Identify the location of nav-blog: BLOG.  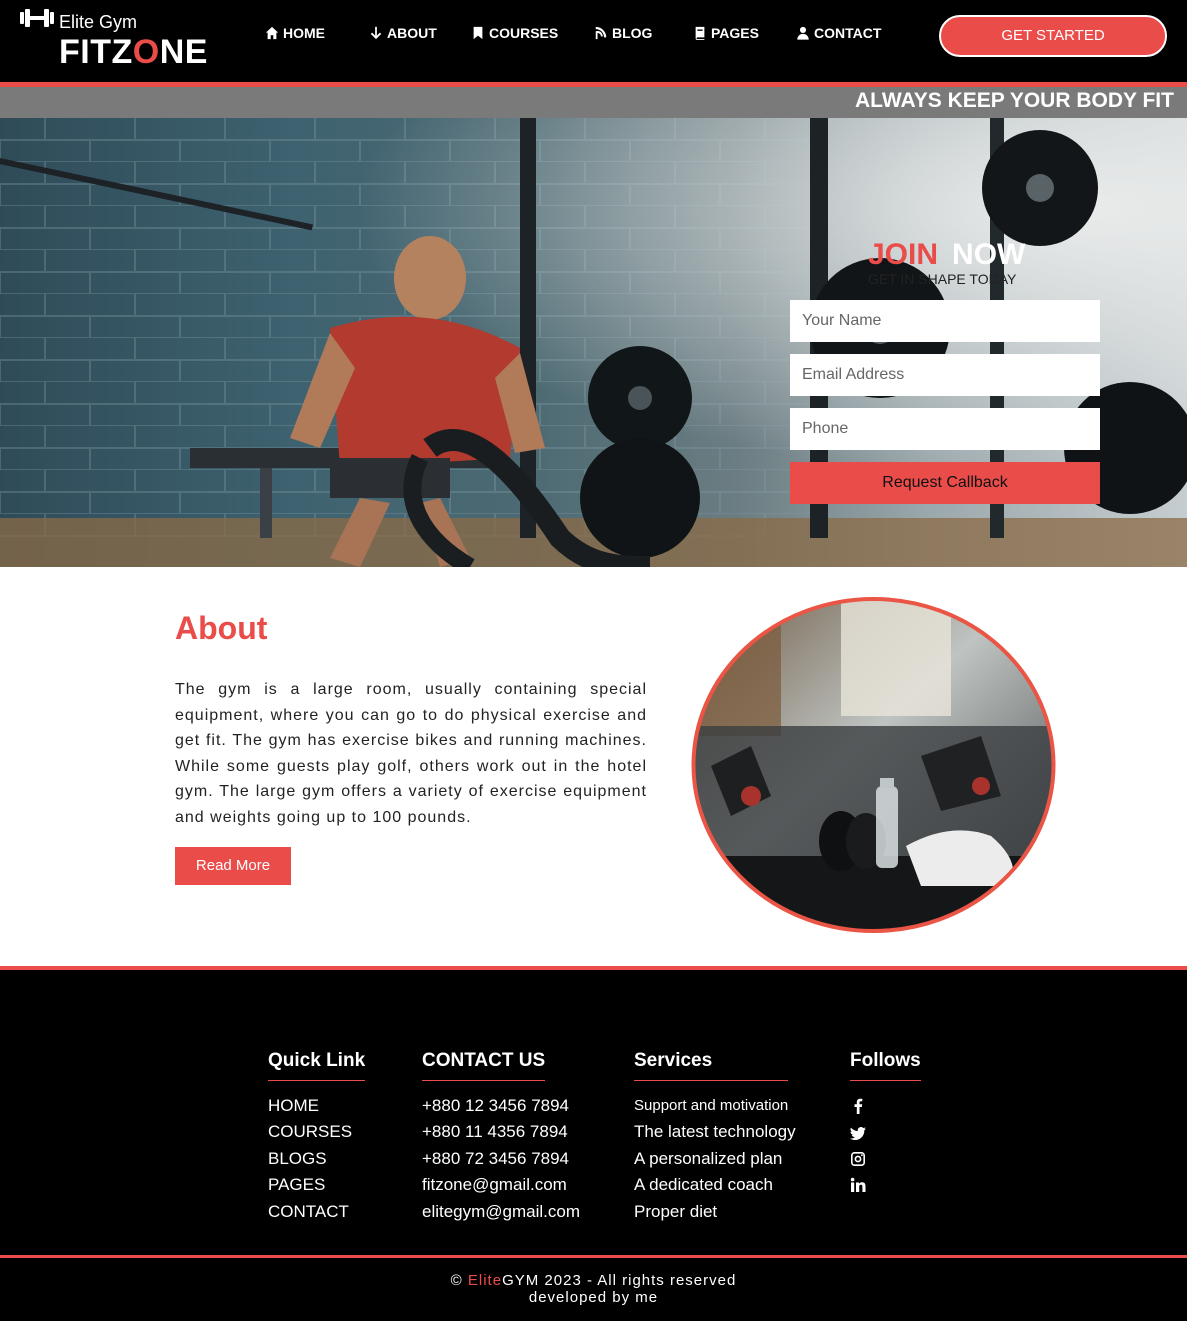
(623, 33).